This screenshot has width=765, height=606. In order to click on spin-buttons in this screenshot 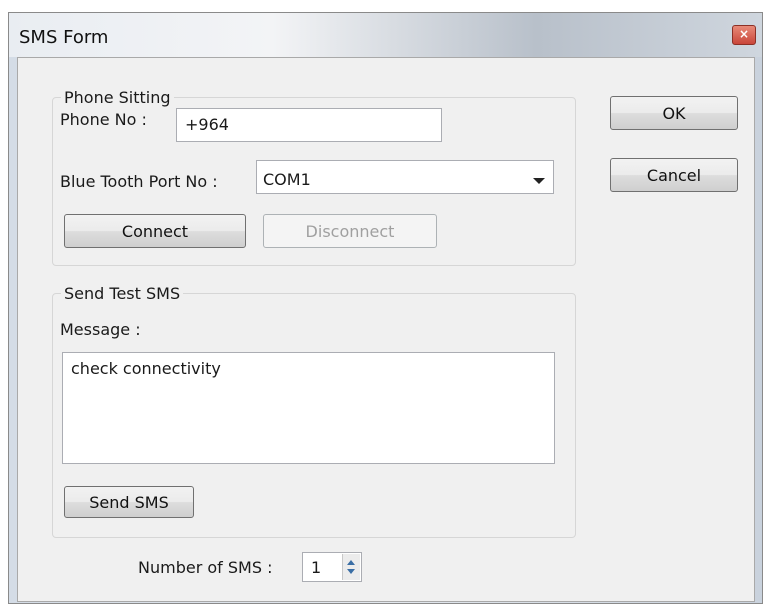, I will do `click(351, 567)`.